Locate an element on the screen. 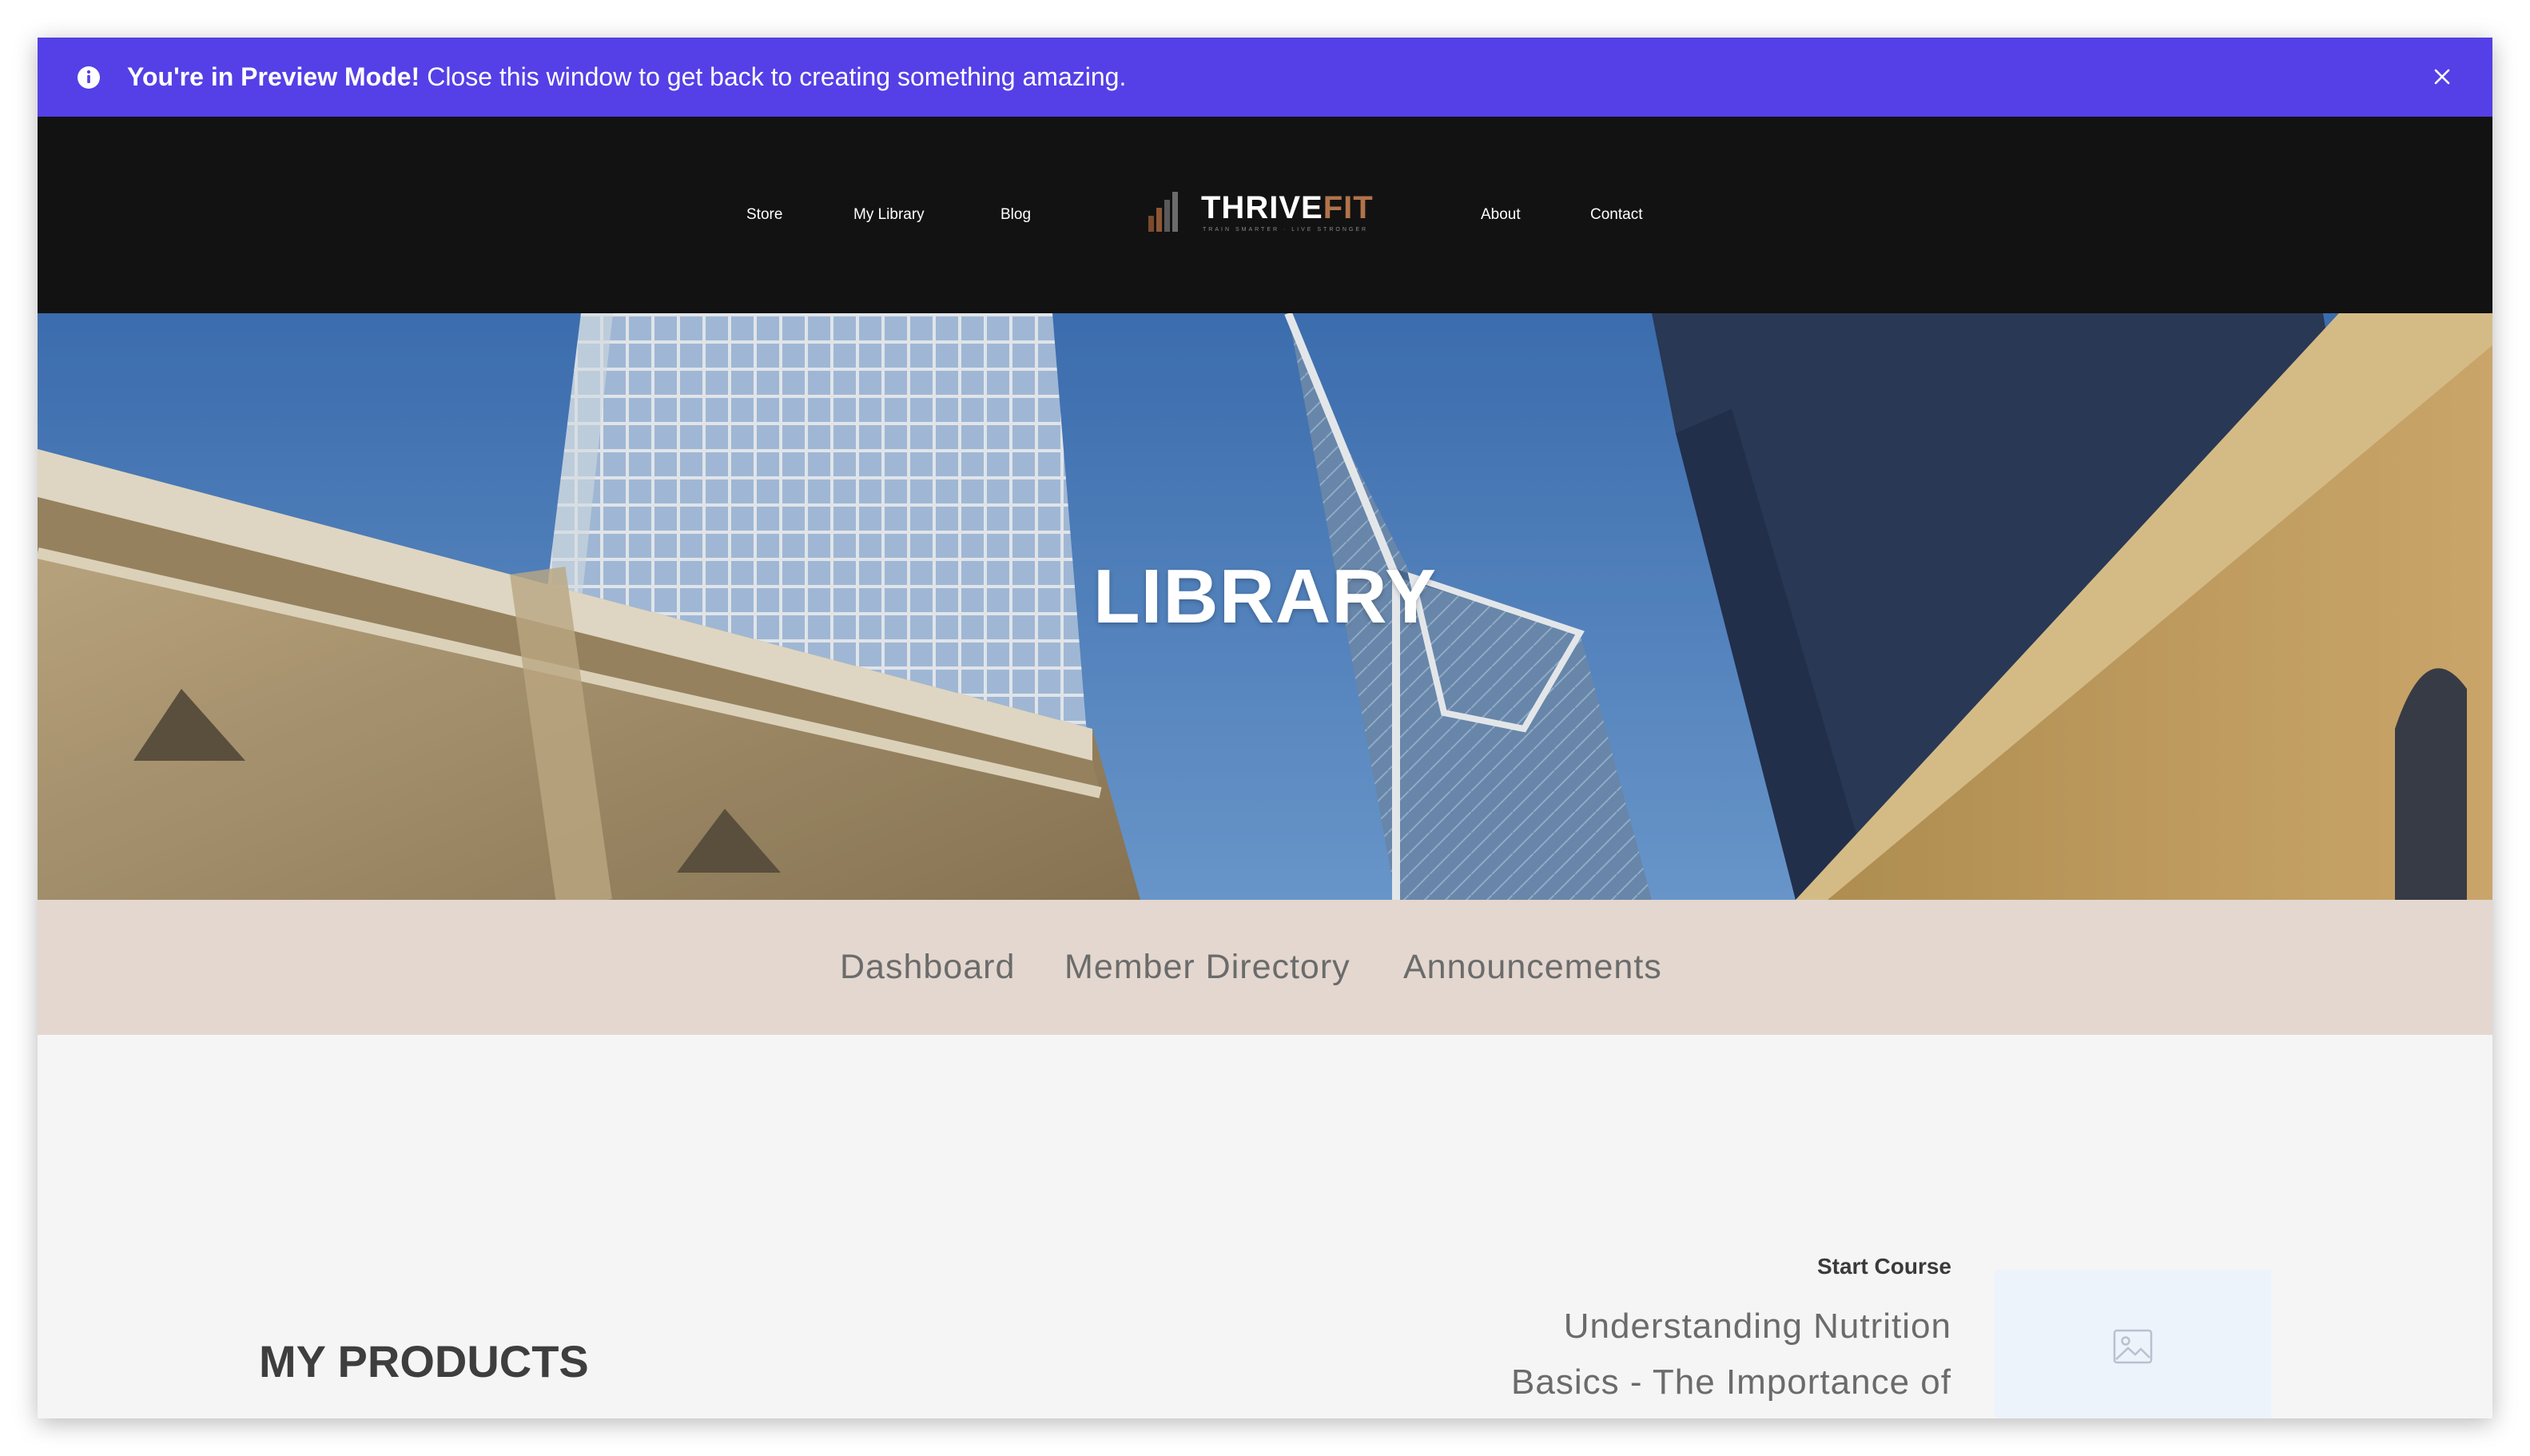 Image resolution: width=2530 pixels, height=1456 pixels. nav-link-store: Store is located at coordinates (764, 215).